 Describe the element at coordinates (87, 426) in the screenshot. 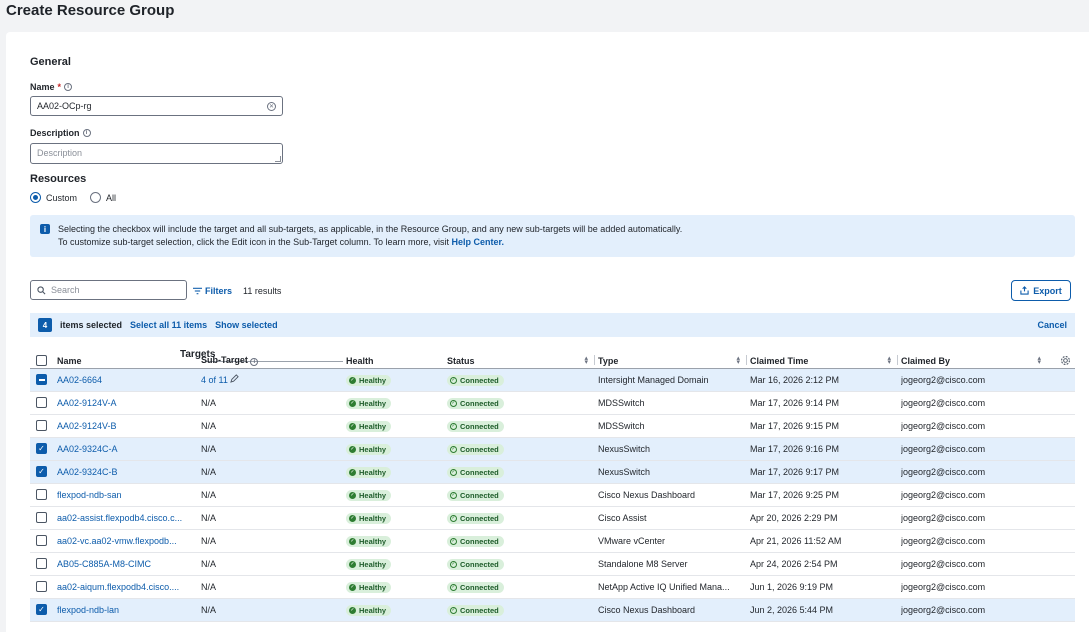

I see `target-name-link: AA02-9124V-B` at that location.